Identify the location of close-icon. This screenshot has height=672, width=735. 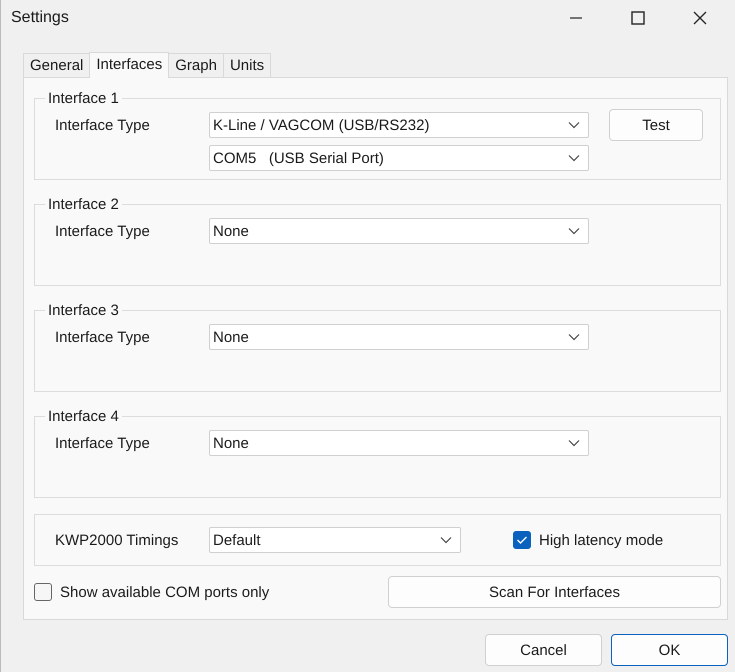
(700, 18).